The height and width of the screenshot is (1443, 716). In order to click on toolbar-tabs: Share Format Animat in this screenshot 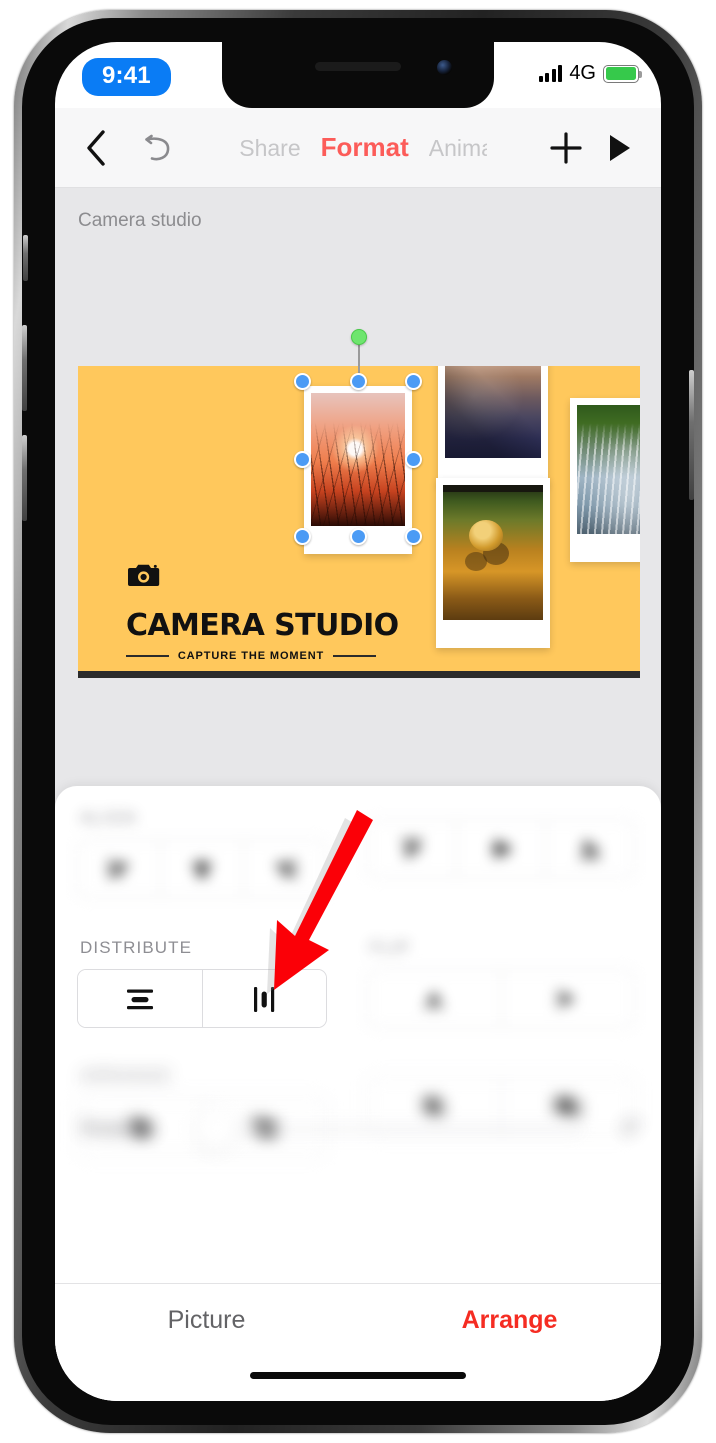, I will do `click(363, 147)`.